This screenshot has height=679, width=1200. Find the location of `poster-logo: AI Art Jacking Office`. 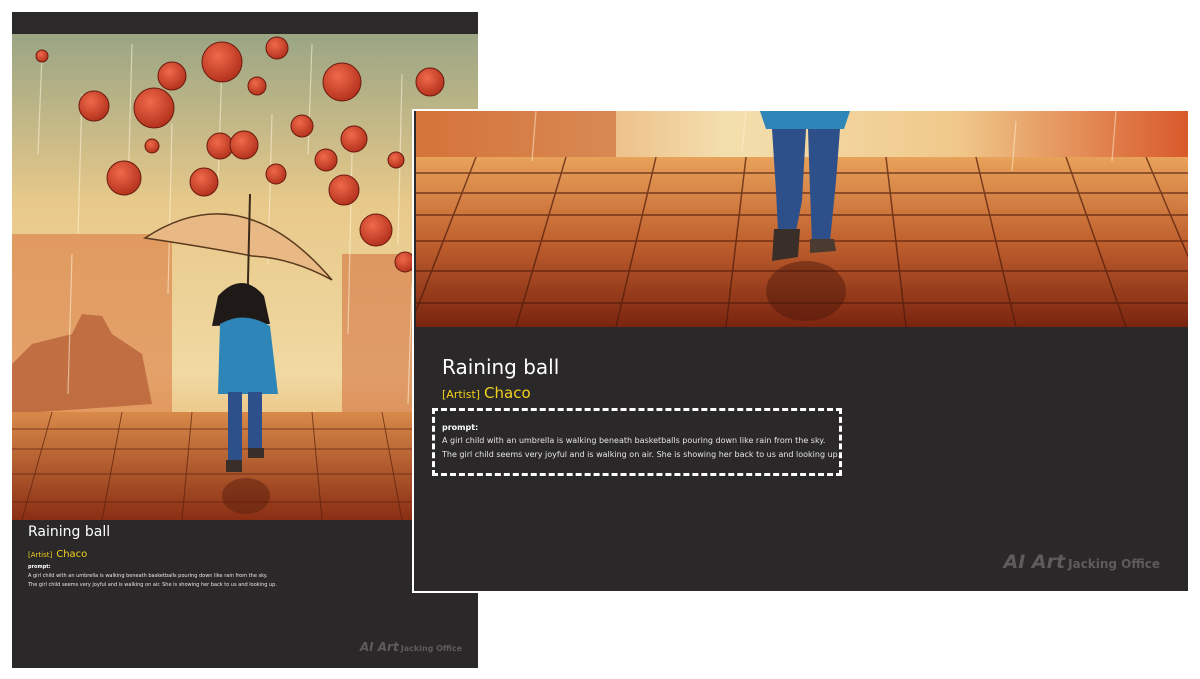

poster-logo: AI Art Jacking Office is located at coordinates (411, 647).